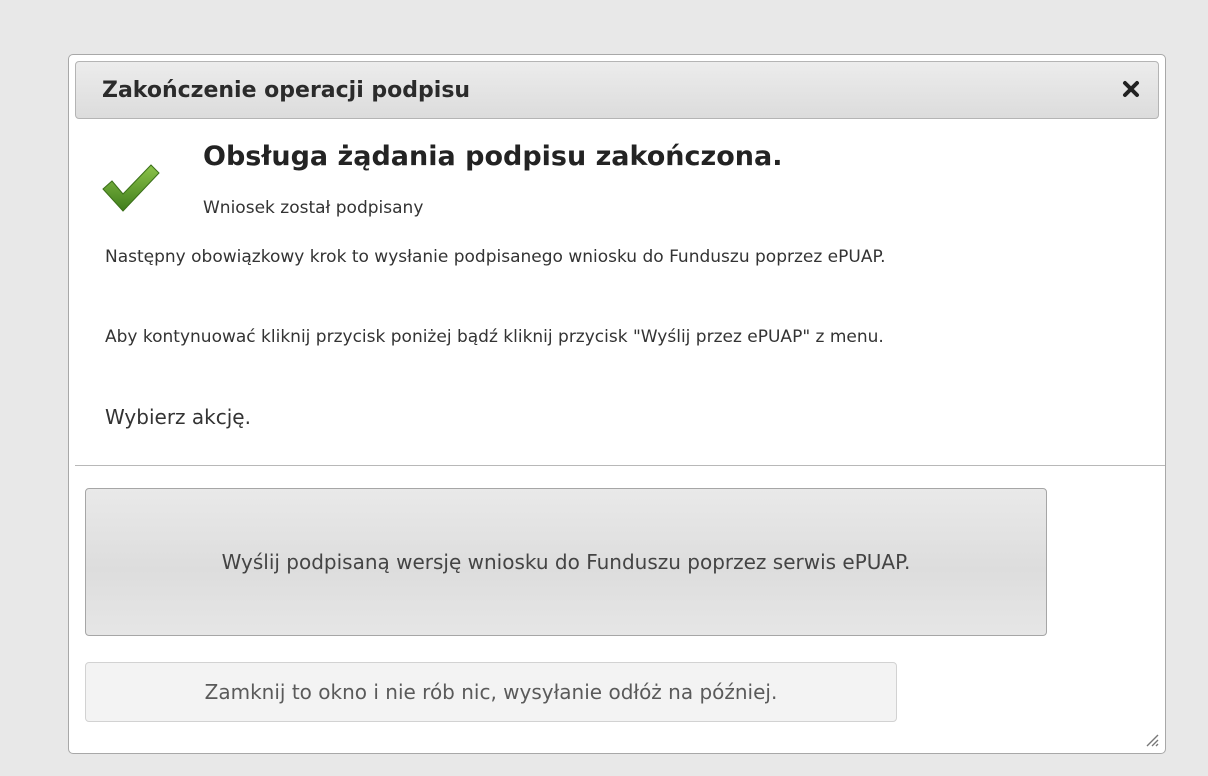  I want to click on resize-handle-icon, so click(1151, 739).